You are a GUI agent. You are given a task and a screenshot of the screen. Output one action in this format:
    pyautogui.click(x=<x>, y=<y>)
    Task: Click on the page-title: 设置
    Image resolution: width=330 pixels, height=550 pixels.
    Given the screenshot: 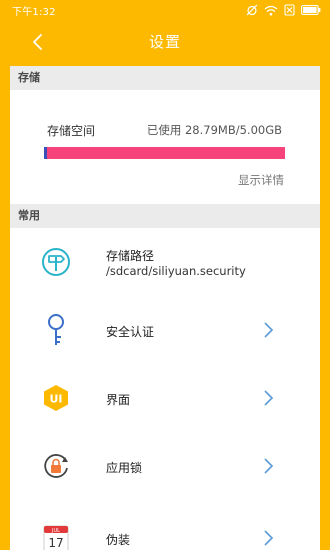 What is the action you would take?
    pyautogui.click(x=164, y=42)
    